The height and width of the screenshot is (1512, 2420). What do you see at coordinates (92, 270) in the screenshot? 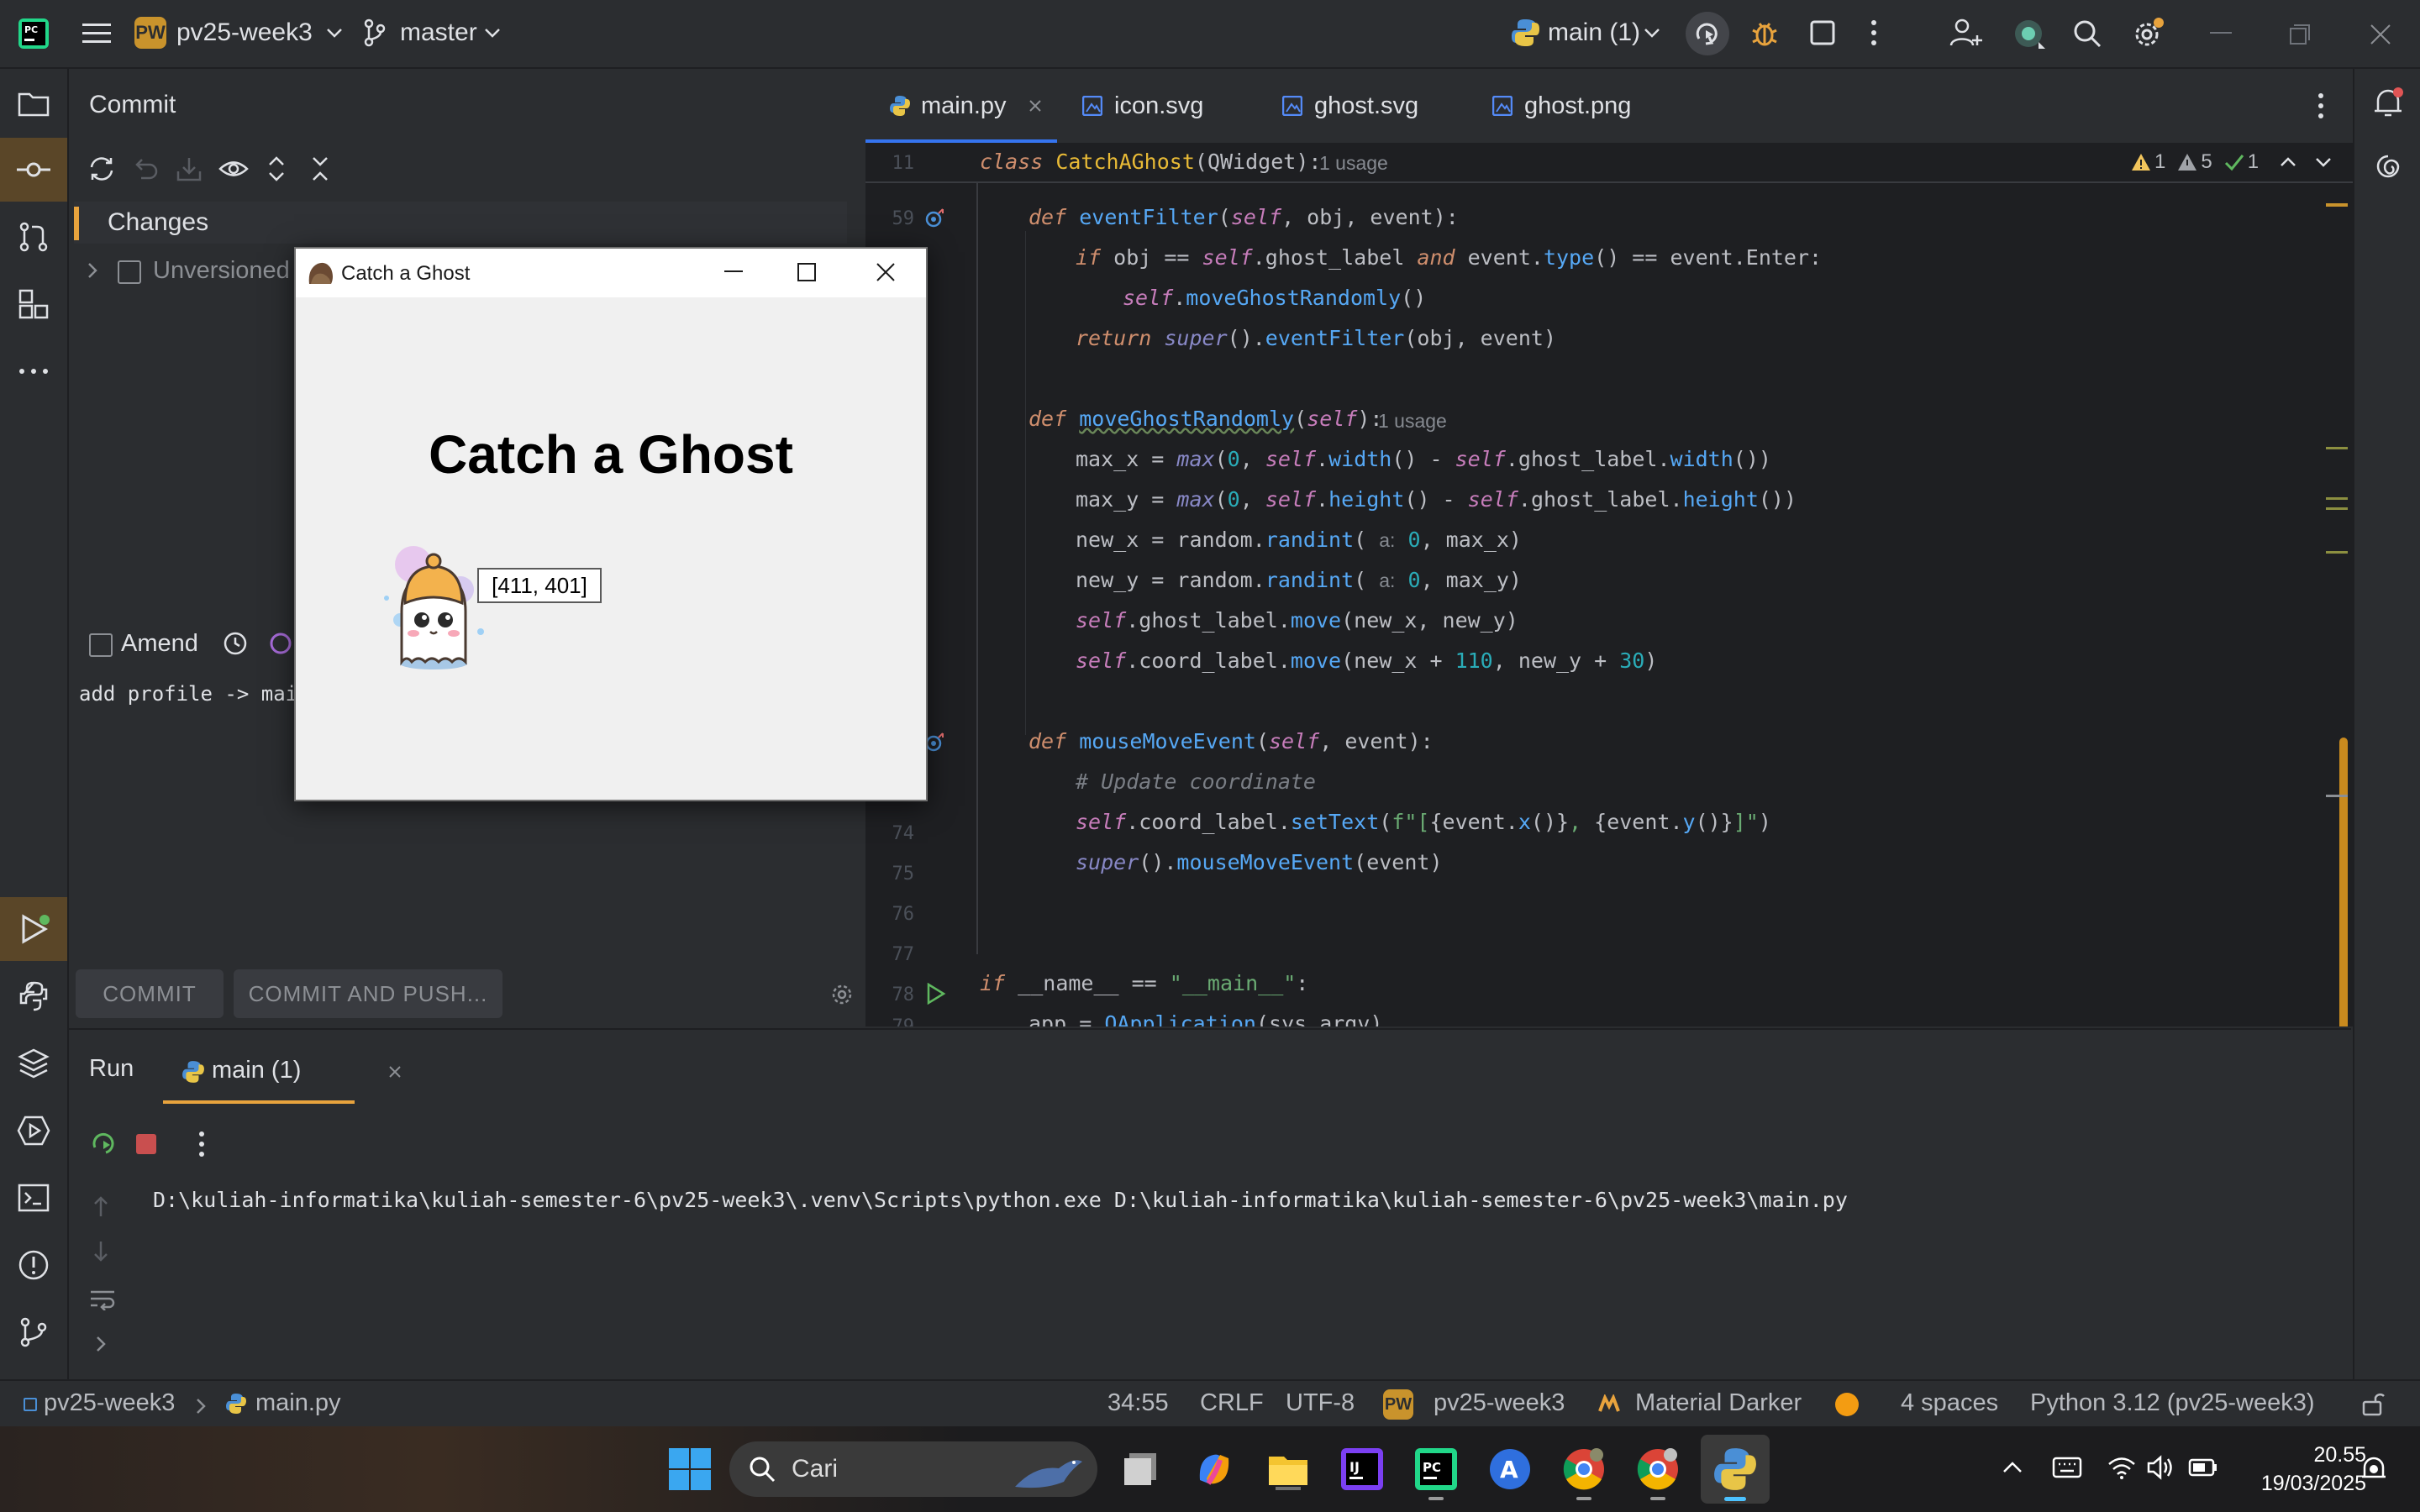
I see `expand-arrow-icon` at bounding box center [92, 270].